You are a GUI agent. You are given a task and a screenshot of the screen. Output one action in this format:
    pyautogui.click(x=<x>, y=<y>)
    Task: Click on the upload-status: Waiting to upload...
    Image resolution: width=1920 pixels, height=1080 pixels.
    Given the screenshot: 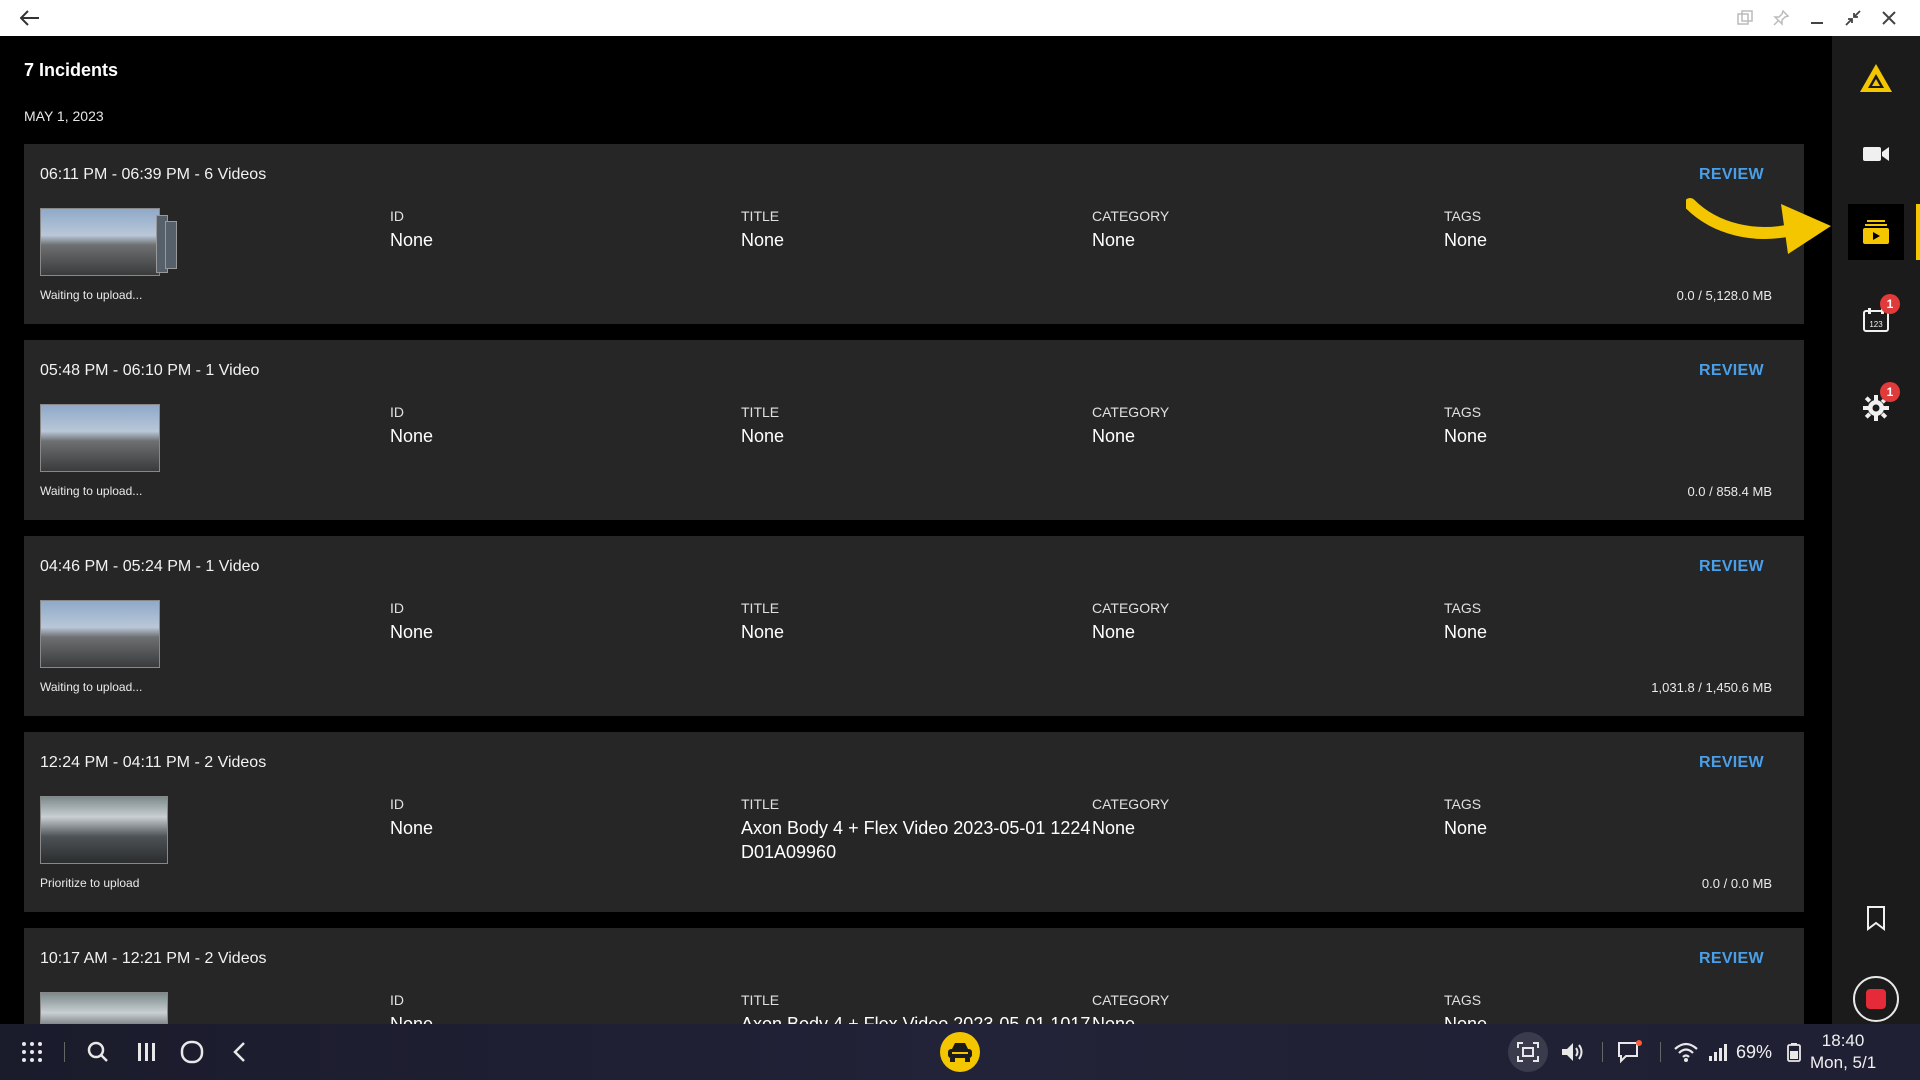 What is the action you would take?
    pyautogui.click(x=91, y=295)
    